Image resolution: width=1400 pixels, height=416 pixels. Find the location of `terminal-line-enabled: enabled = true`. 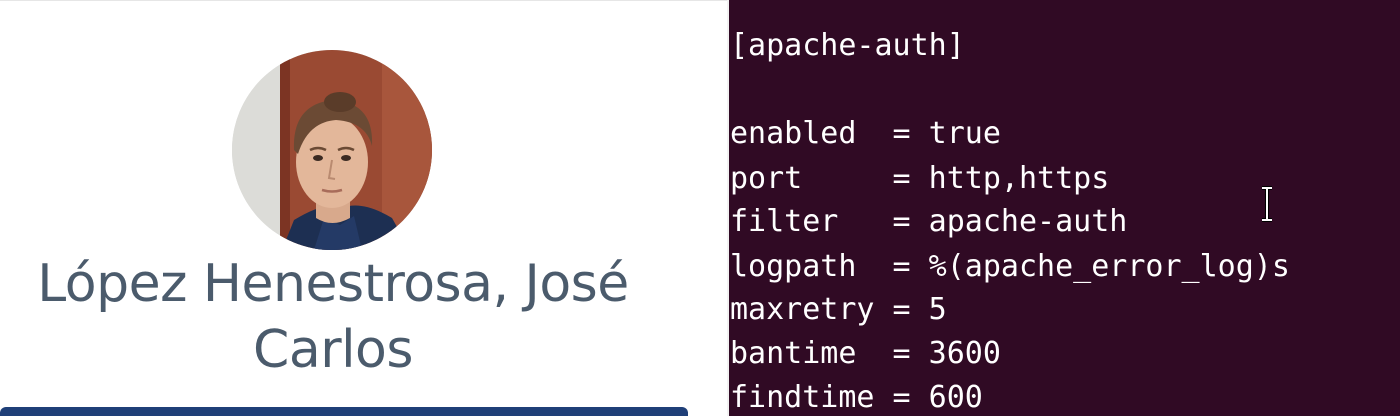

terminal-line-enabled: enabled = true is located at coordinates (865, 133).